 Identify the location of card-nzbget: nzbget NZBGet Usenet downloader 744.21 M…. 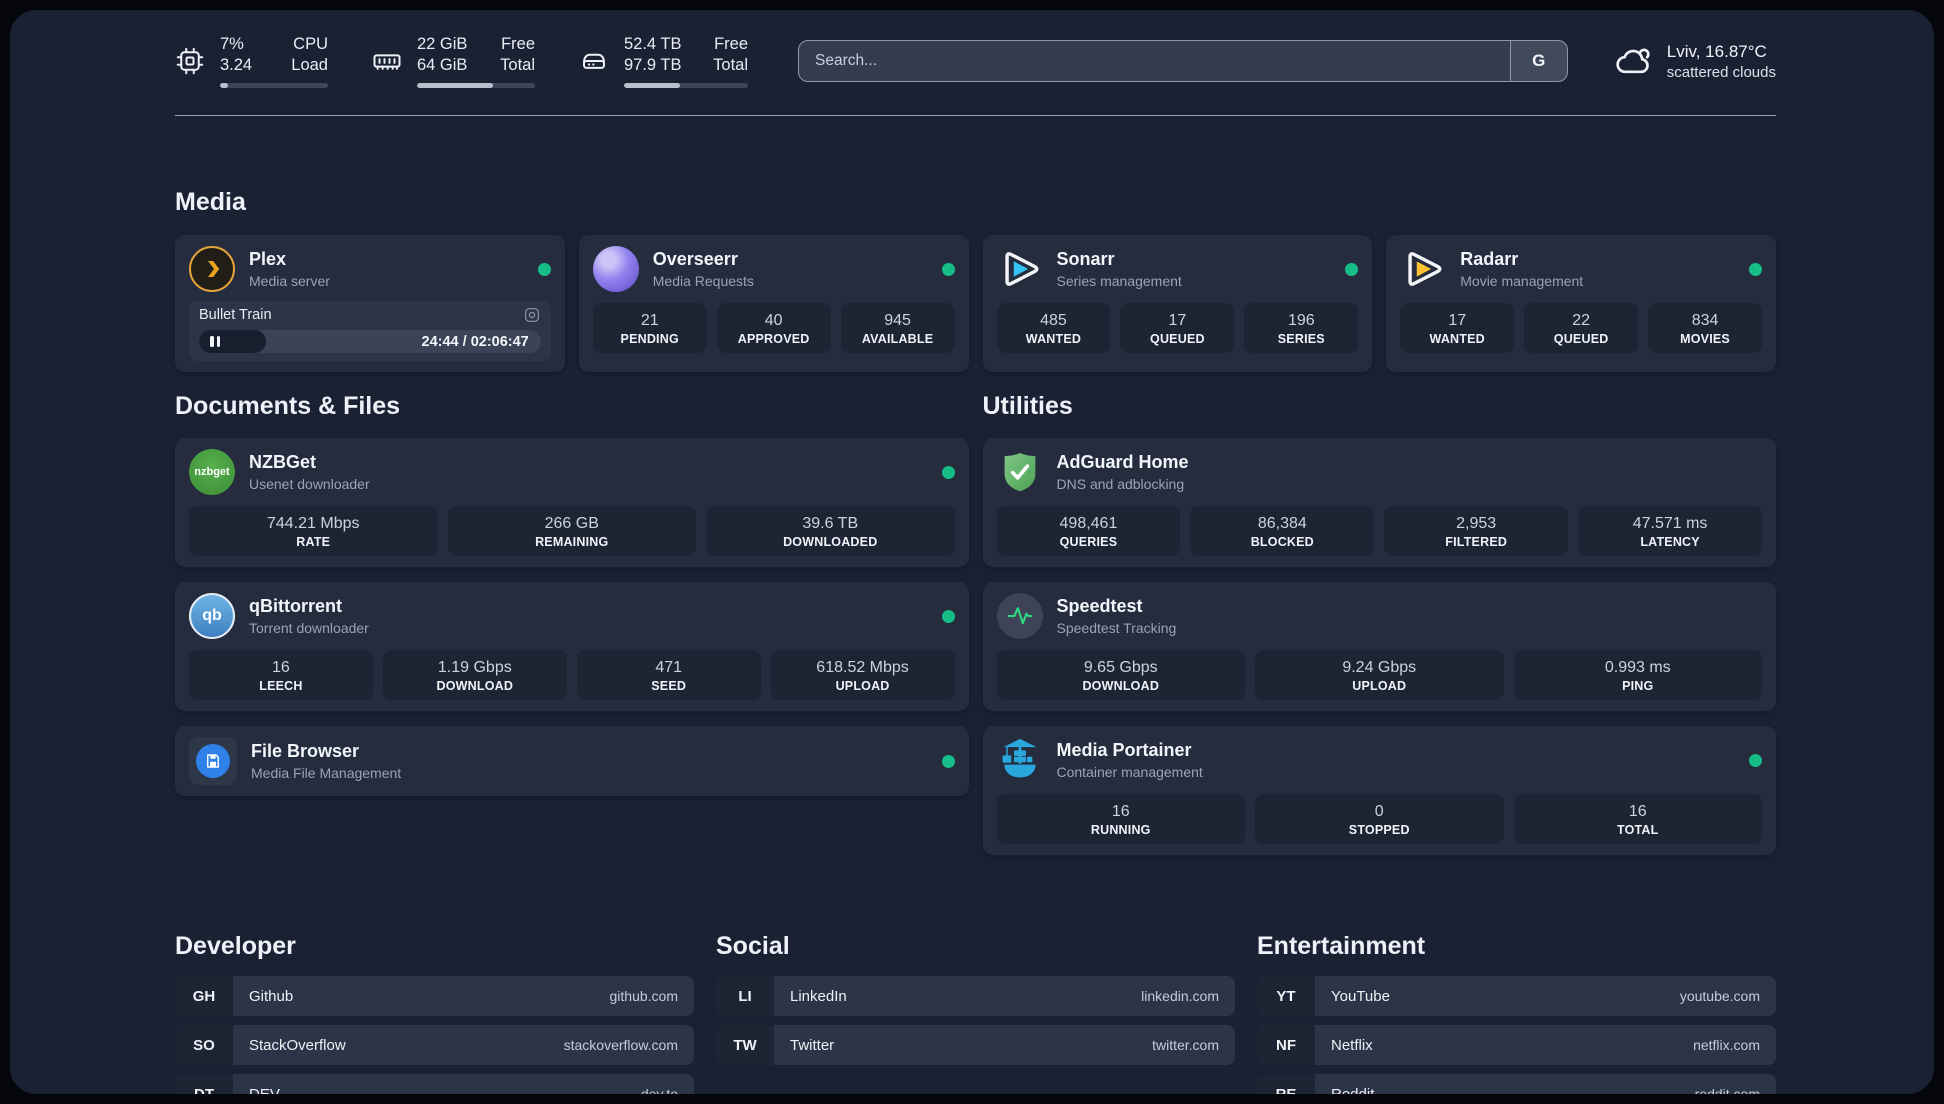
(572, 502).